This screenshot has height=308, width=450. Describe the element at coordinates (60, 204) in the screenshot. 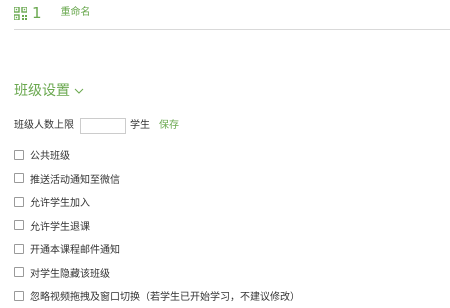

I see `option-label: 允许学生加入` at that location.